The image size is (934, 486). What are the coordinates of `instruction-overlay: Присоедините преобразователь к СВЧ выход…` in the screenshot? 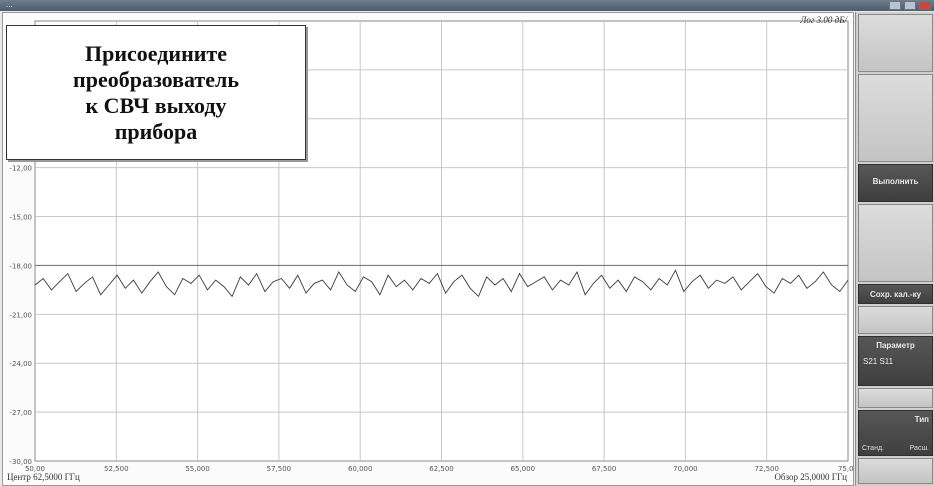 It's located at (156, 92).